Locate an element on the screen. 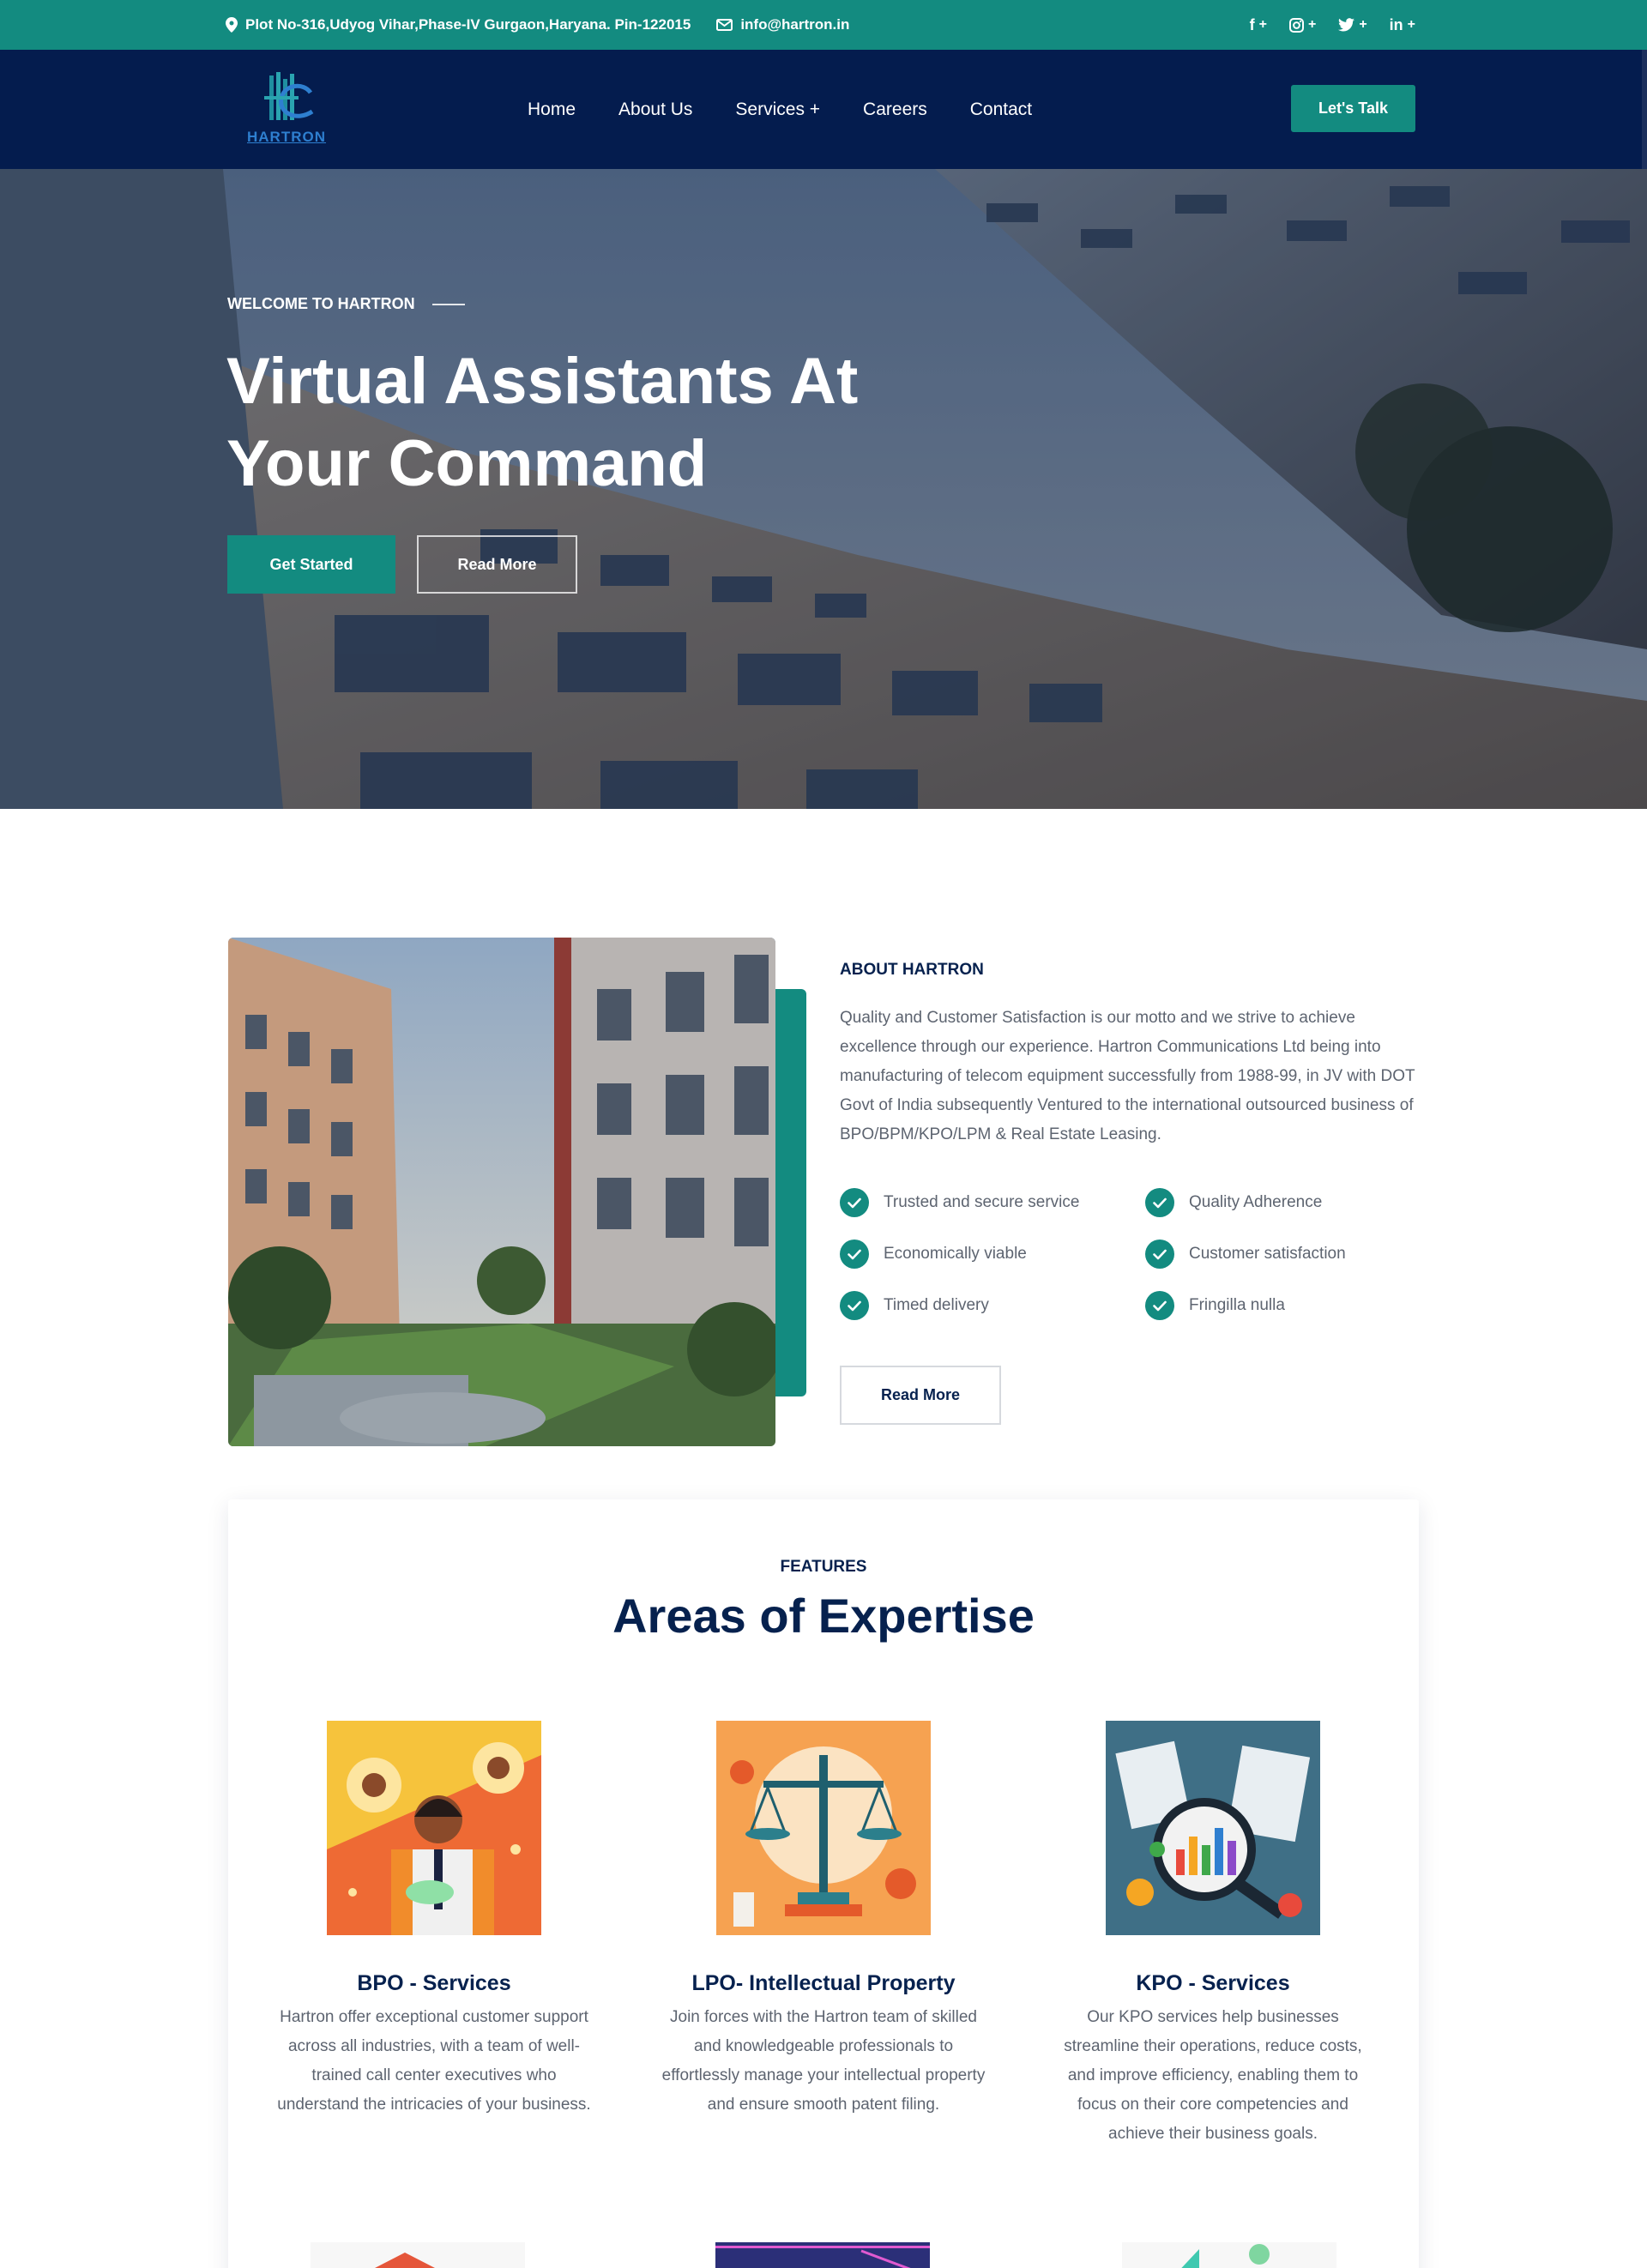 The width and height of the screenshot is (1647, 2268). nav-home: Home is located at coordinates (552, 110).